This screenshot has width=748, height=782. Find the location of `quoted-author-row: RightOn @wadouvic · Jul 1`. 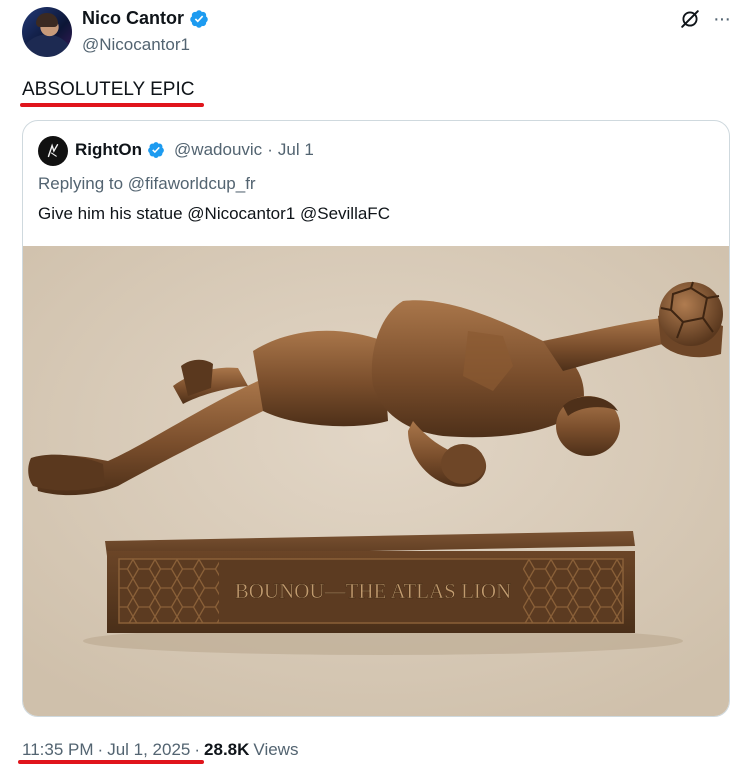

quoted-author-row: RightOn @wadouvic · Jul 1 is located at coordinates (194, 150).